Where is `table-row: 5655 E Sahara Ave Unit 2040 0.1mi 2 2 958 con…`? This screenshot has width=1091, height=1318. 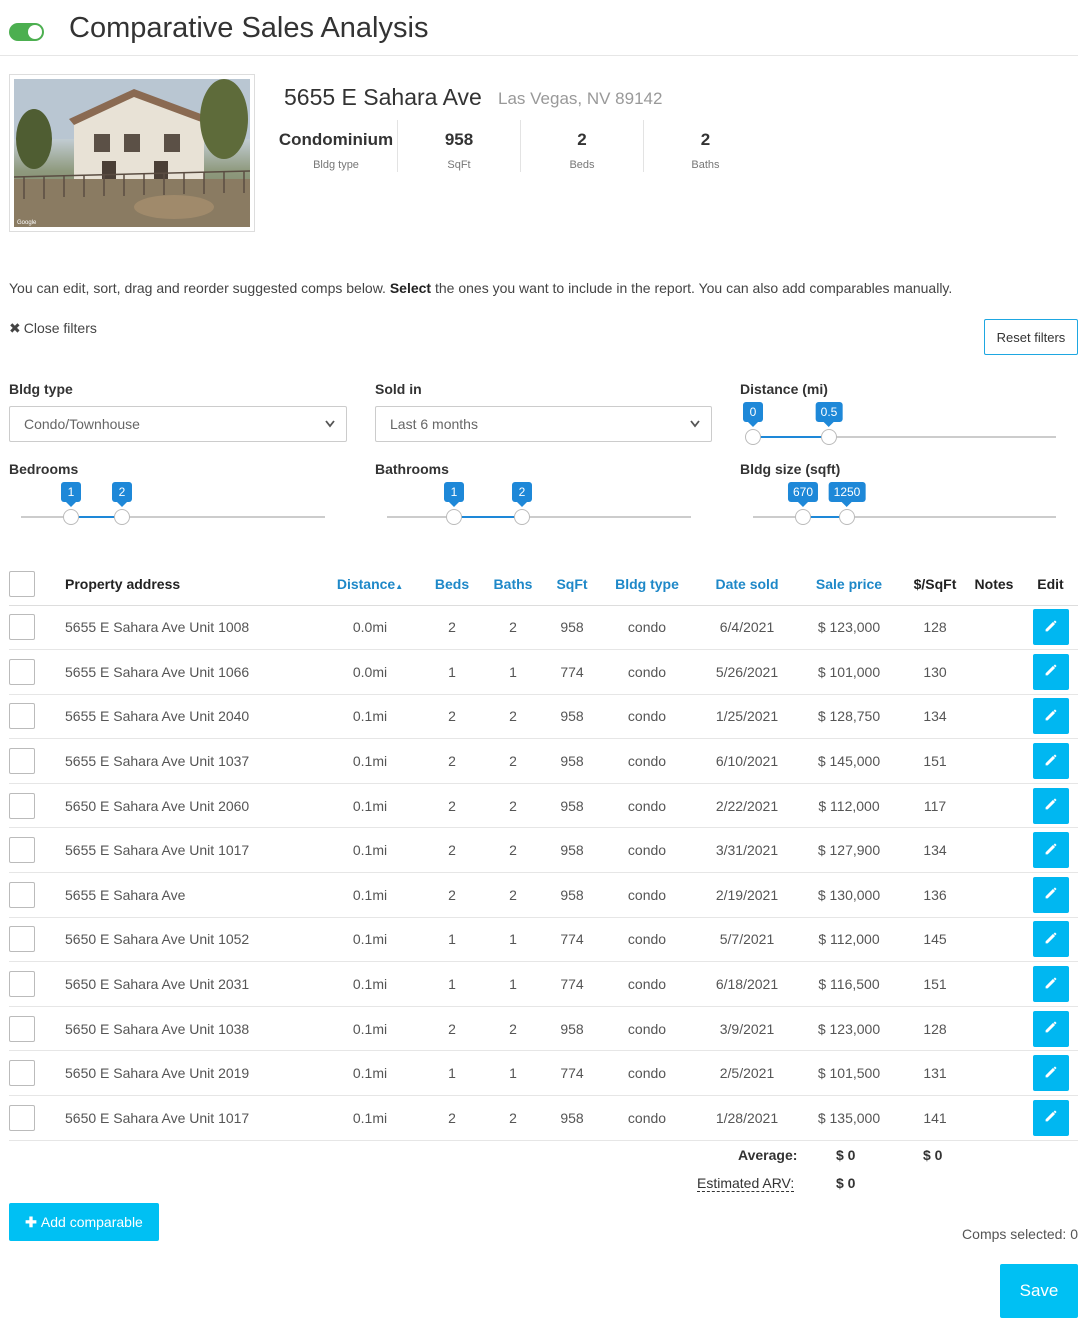 table-row: 5655 E Sahara Ave Unit 2040 0.1mi 2 2 958 con… is located at coordinates (543, 717).